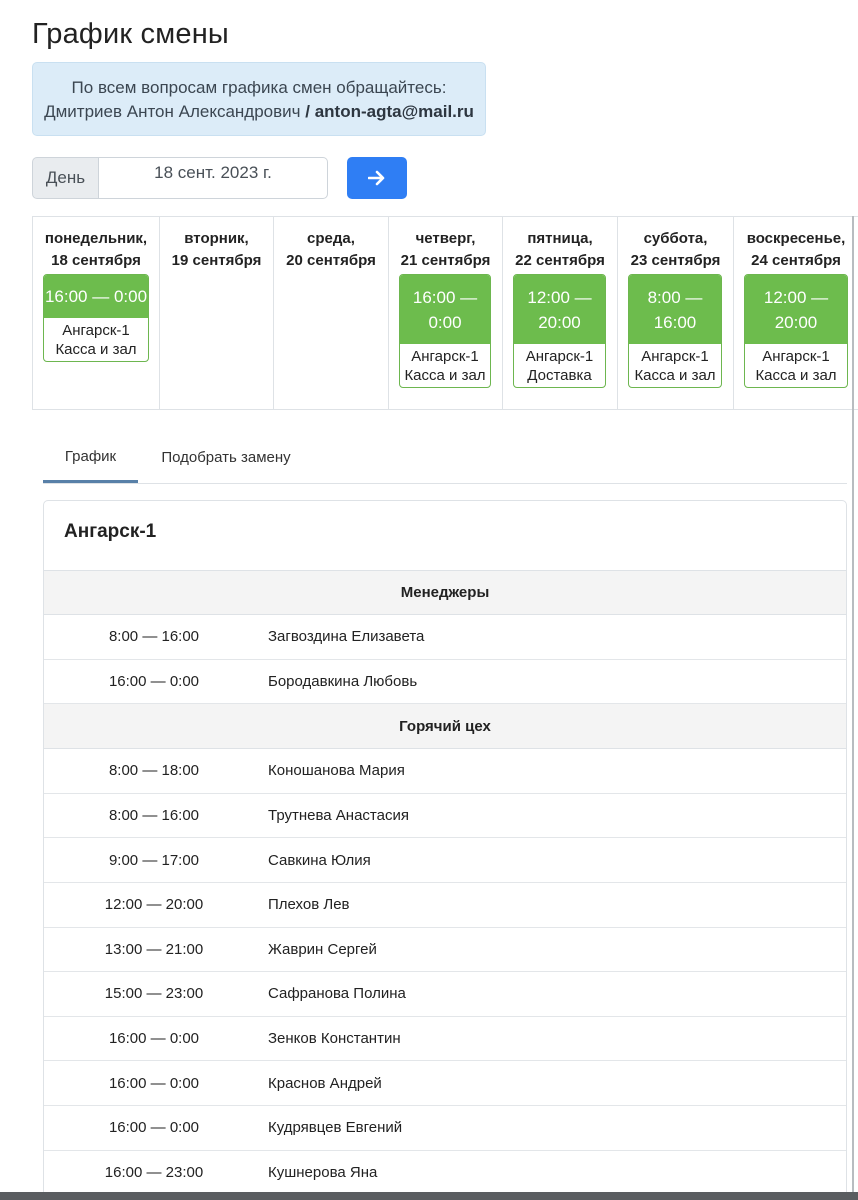 Image resolution: width=858 pixels, height=1200 pixels. I want to click on shift-hours: 12:00 — 20:00, so click(154, 905).